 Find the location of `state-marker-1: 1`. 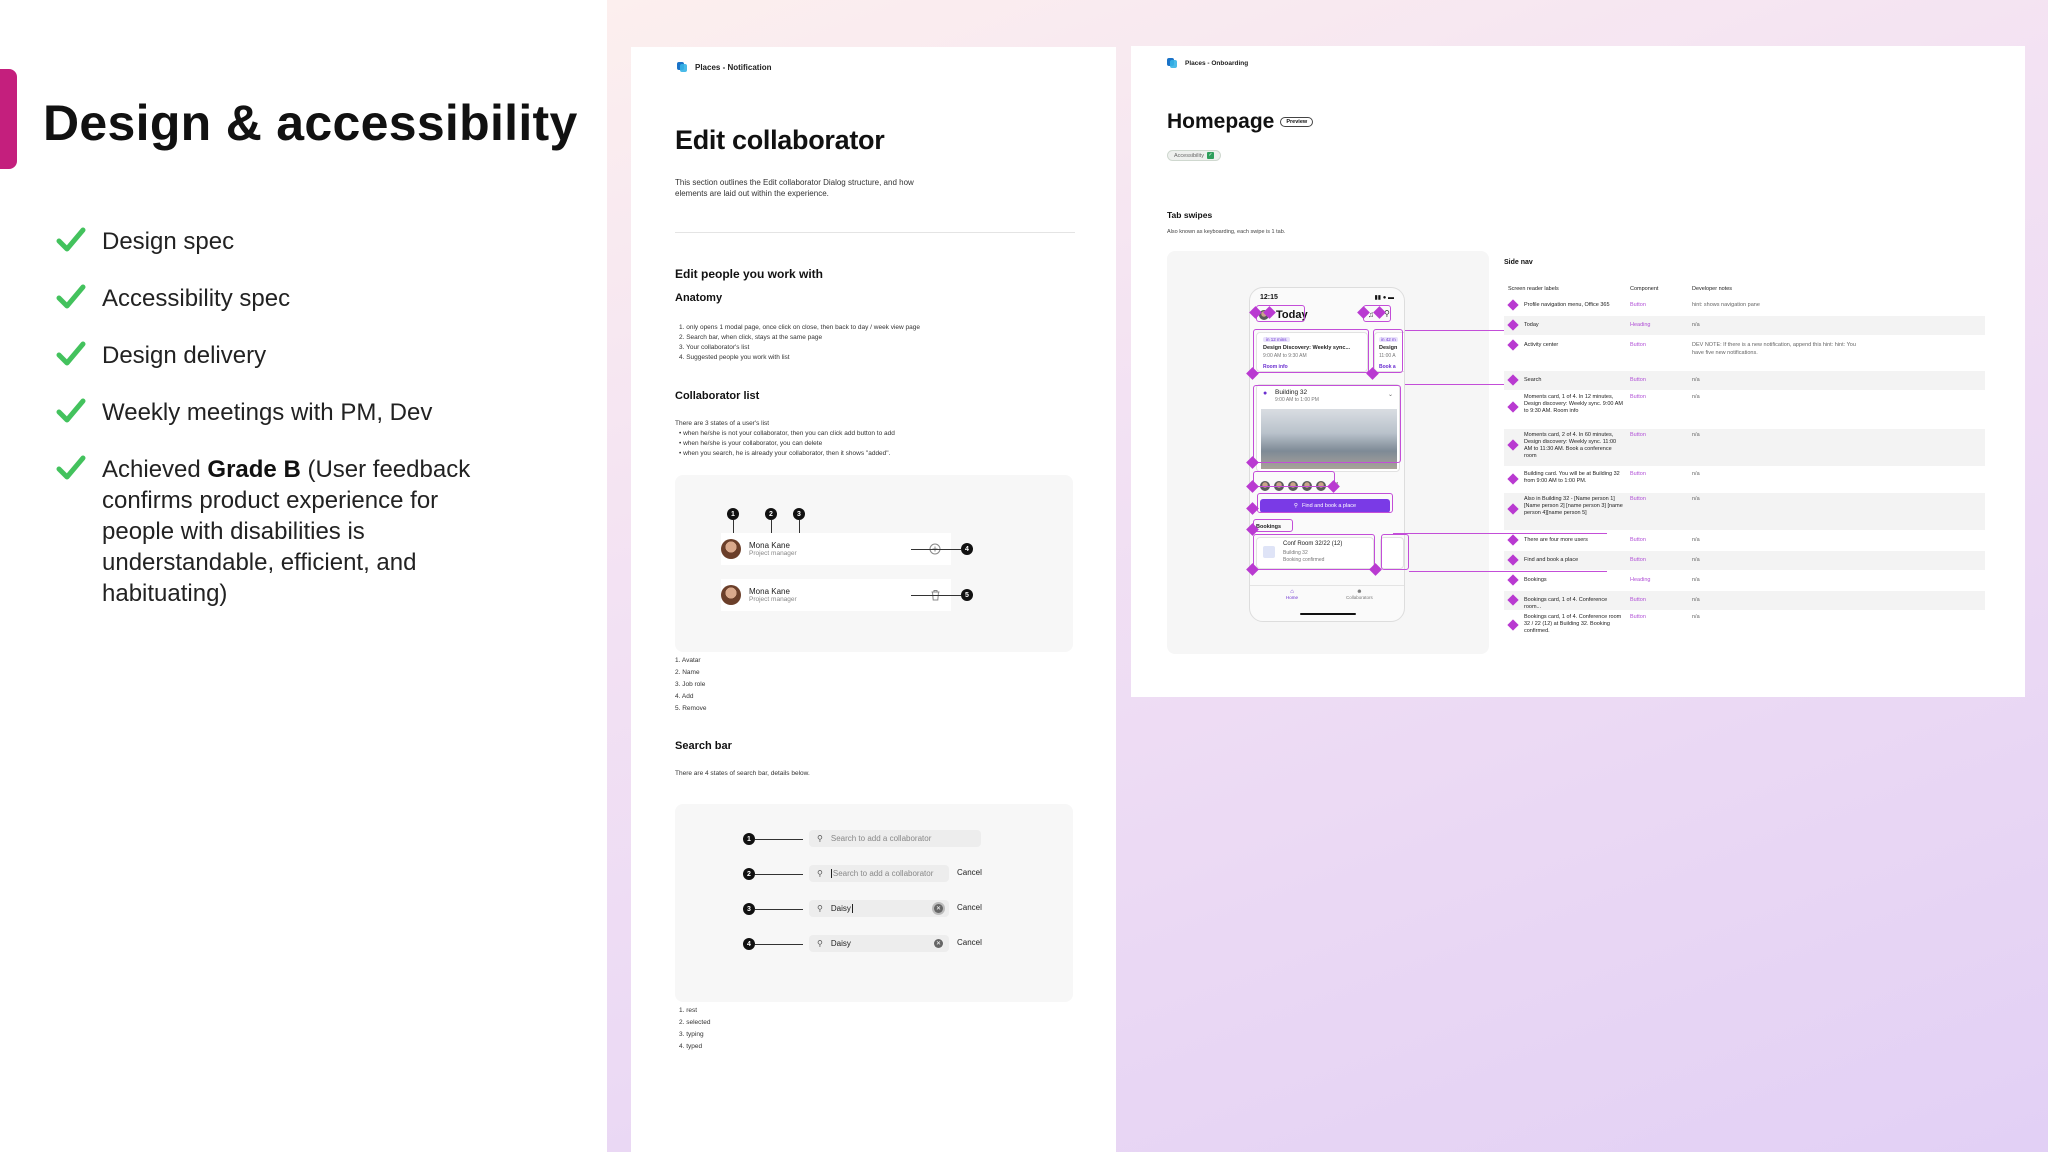

state-marker-1: 1 is located at coordinates (749, 839).